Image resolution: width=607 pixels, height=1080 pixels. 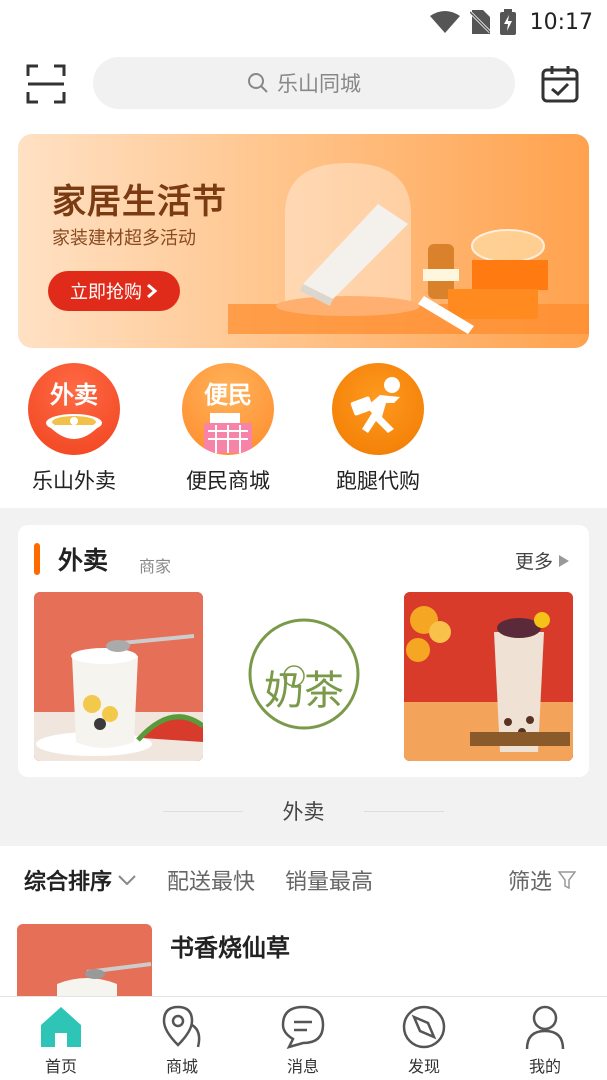 I want to click on shopping-basket-icon: 便民, so click(x=228, y=409).